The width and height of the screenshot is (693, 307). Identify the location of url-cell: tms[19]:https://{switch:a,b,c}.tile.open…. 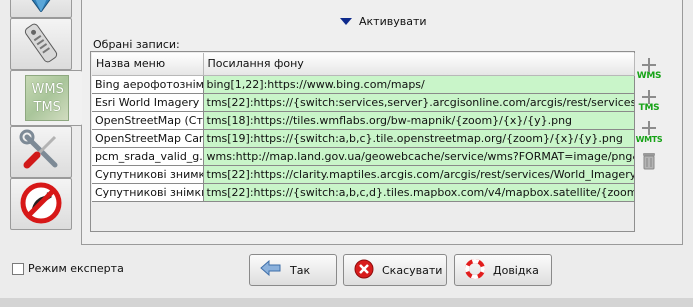
(419, 138).